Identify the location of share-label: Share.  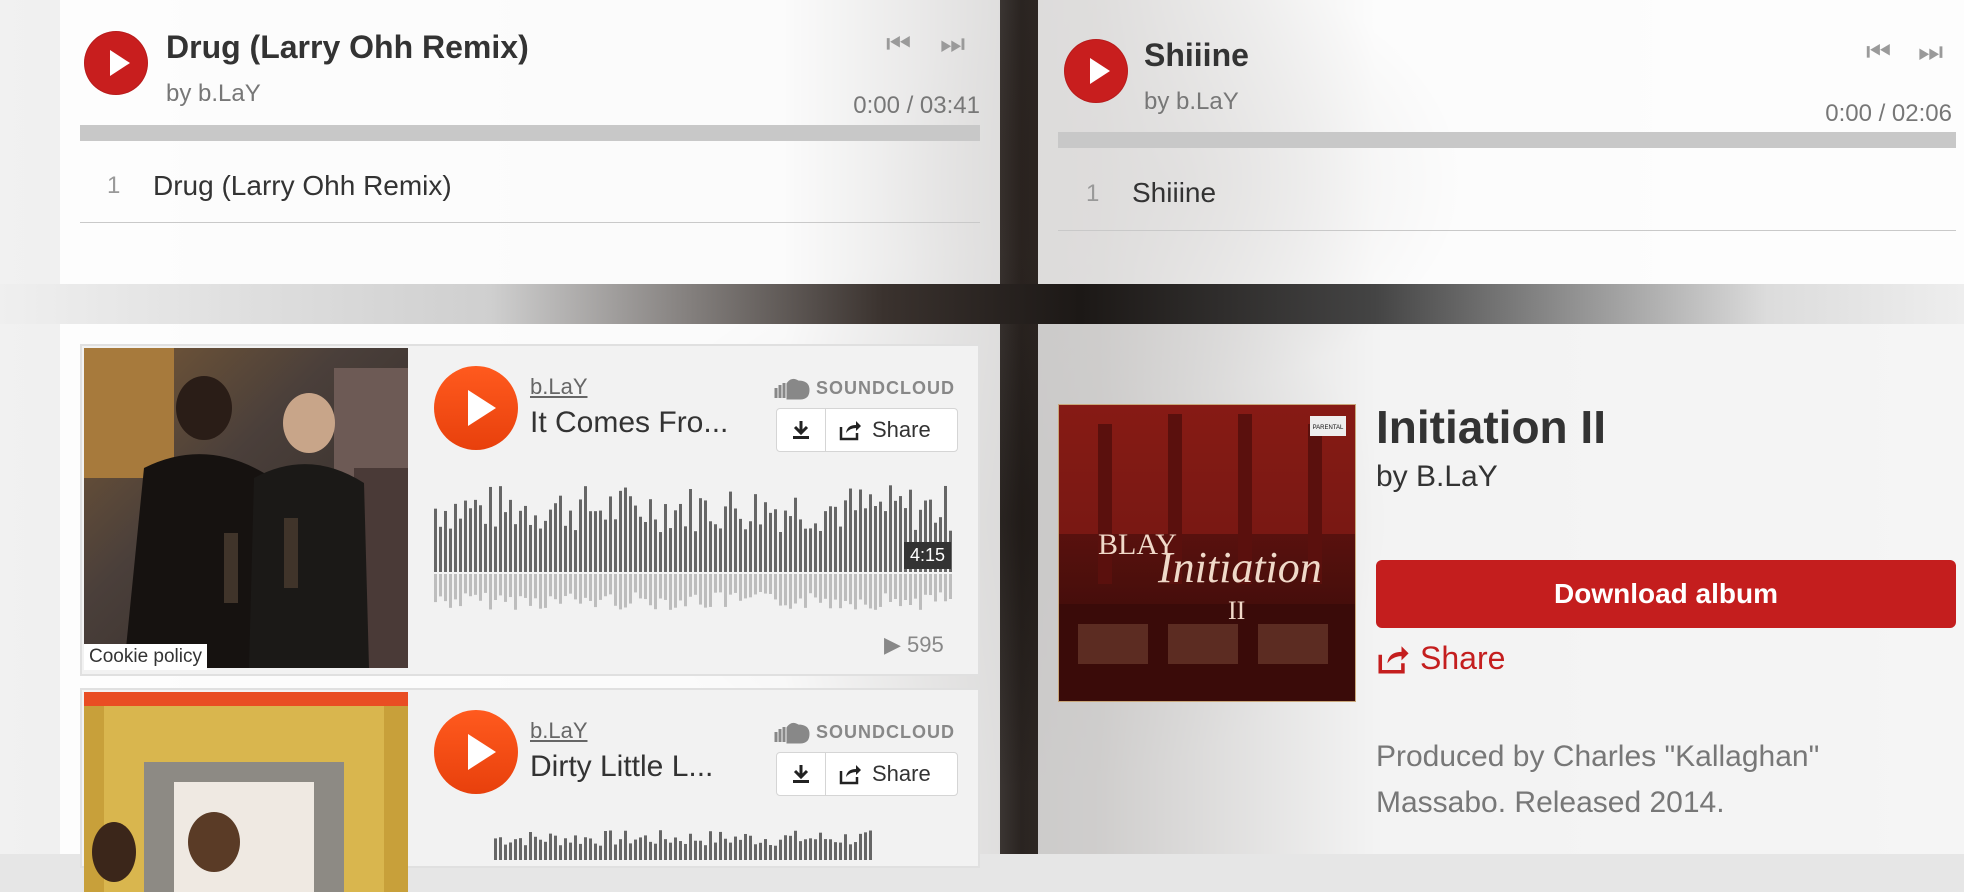
(901, 429).